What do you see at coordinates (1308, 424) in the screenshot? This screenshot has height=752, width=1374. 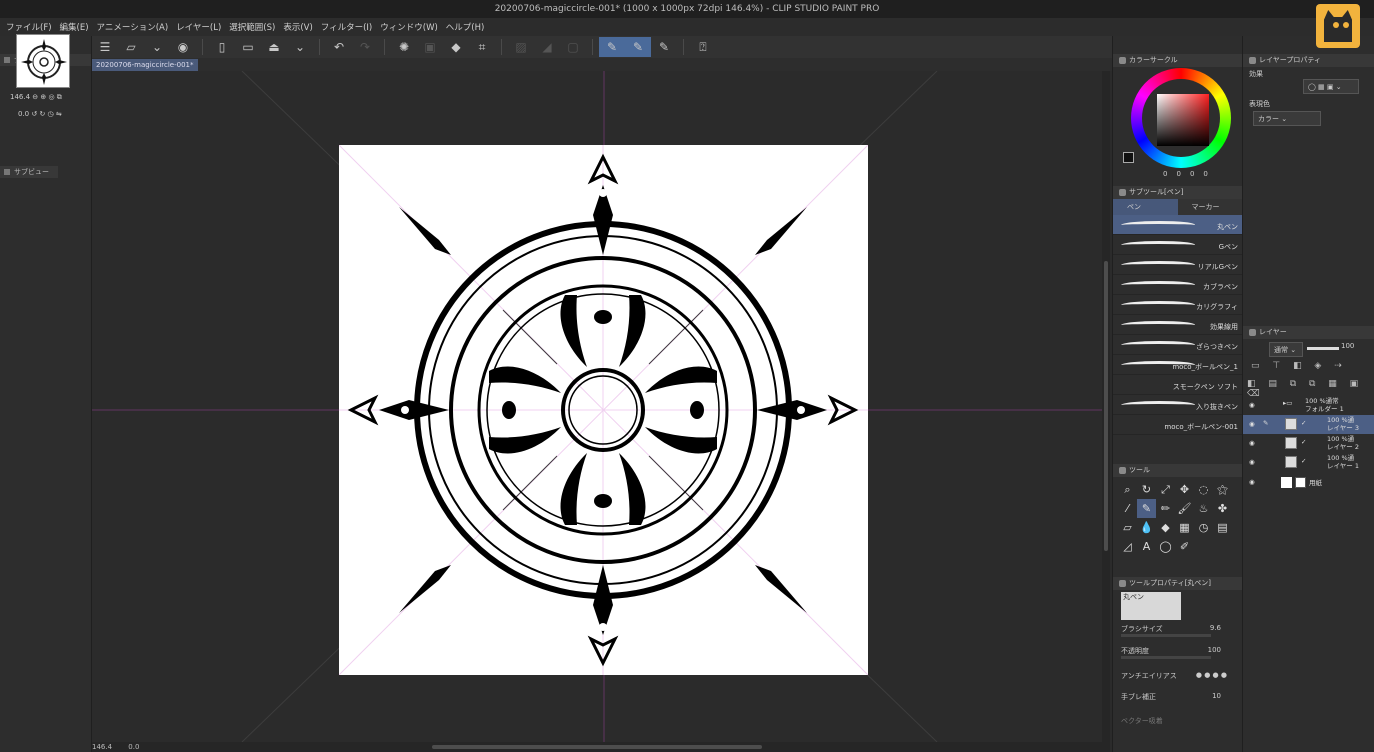 I see `layer-row: ◉ ✎ ✓ 100 %通 レイヤー 3` at bounding box center [1308, 424].